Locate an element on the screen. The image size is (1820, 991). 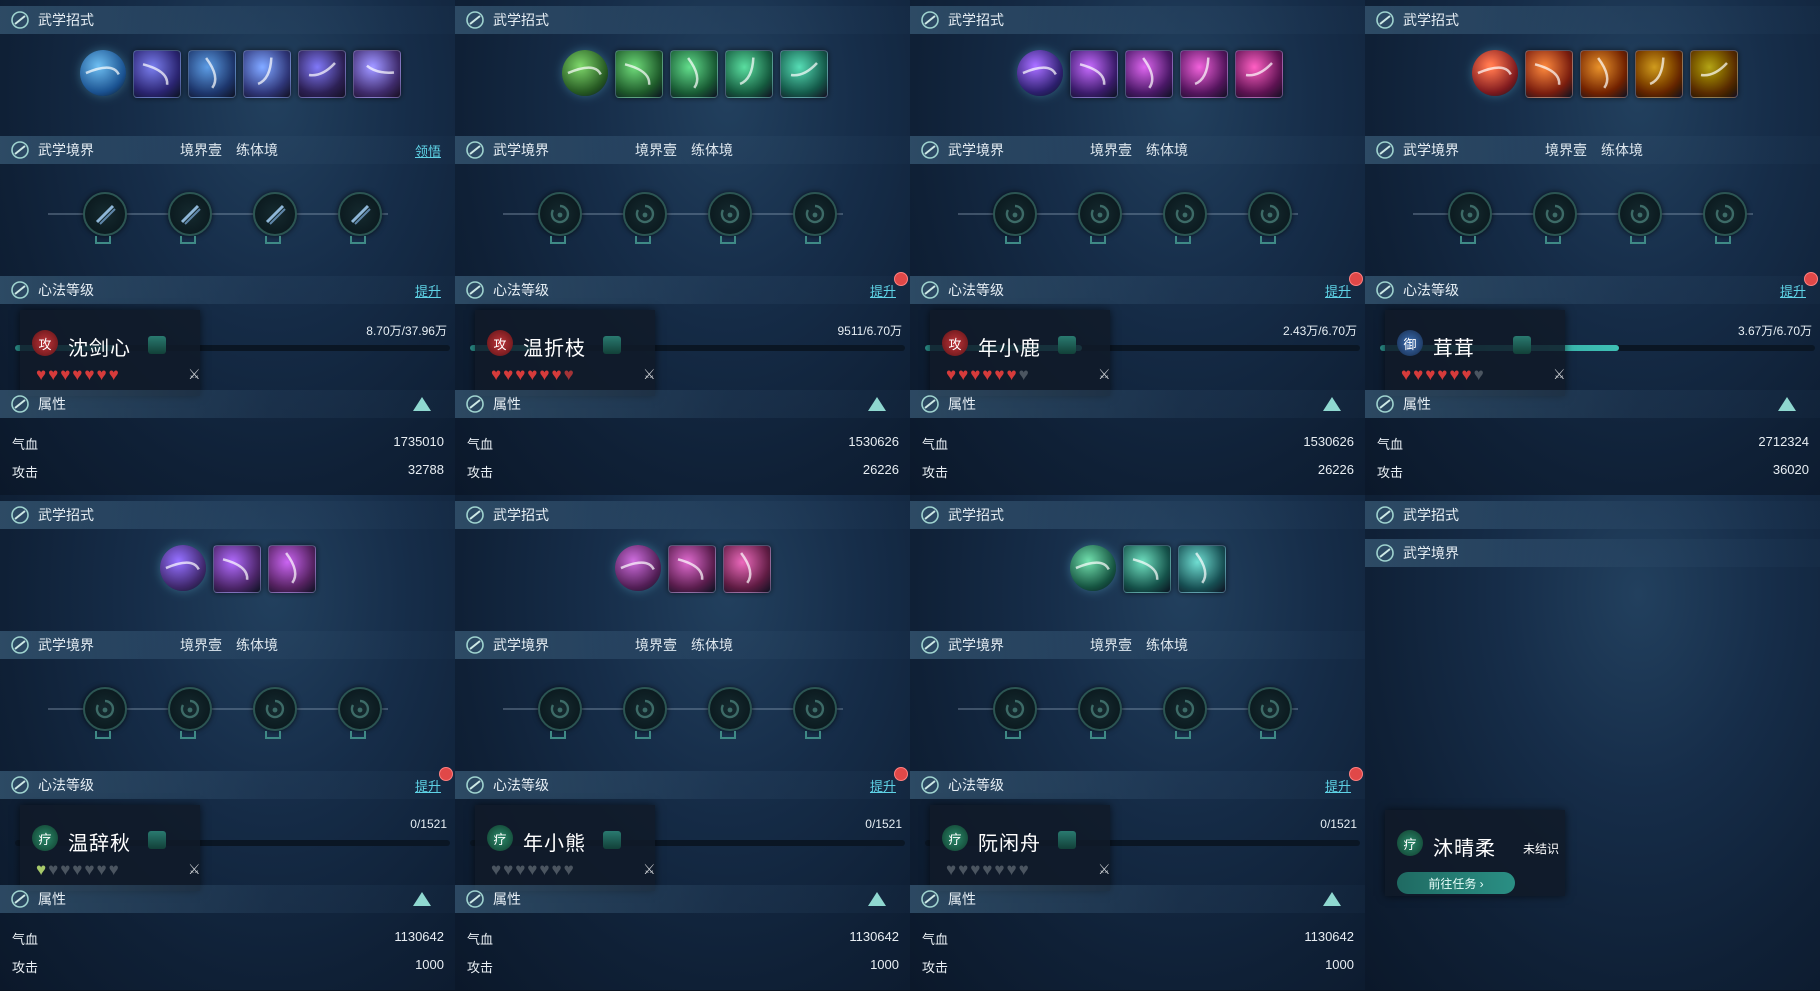
go-to-quest-button: 前往任务 › is located at coordinates (1456, 883).